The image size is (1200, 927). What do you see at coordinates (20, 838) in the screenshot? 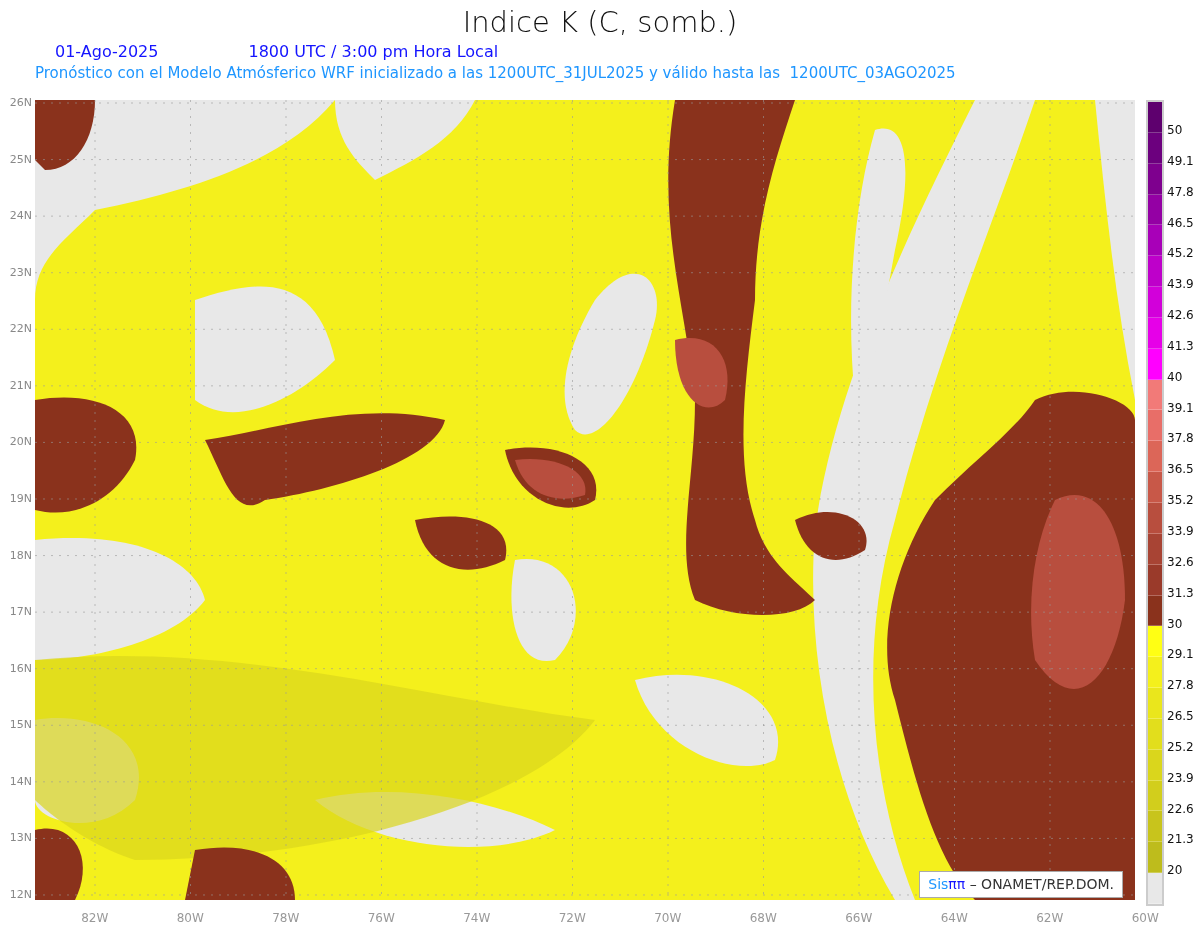
I see `latitude-label: 13N` at bounding box center [20, 838].